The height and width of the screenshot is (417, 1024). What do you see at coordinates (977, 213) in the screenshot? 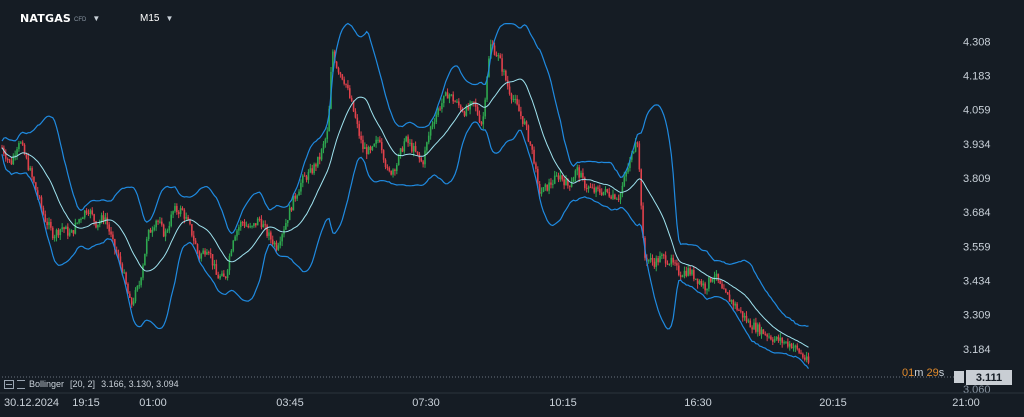
I see `y-tick-label: 3.684` at bounding box center [977, 213].